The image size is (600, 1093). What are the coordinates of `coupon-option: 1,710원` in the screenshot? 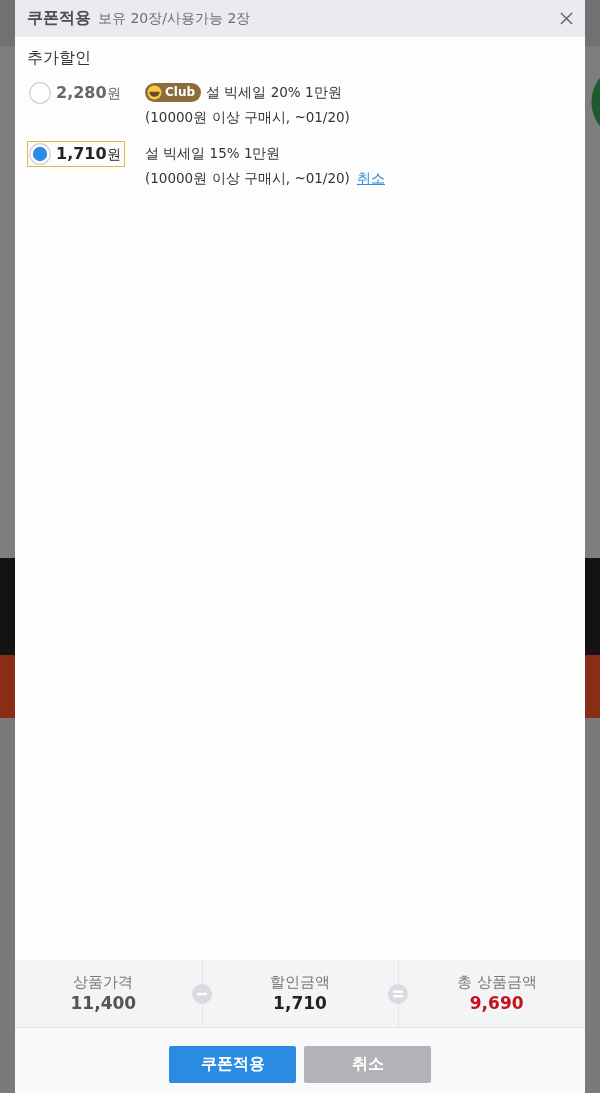 It's located at (76, 154).